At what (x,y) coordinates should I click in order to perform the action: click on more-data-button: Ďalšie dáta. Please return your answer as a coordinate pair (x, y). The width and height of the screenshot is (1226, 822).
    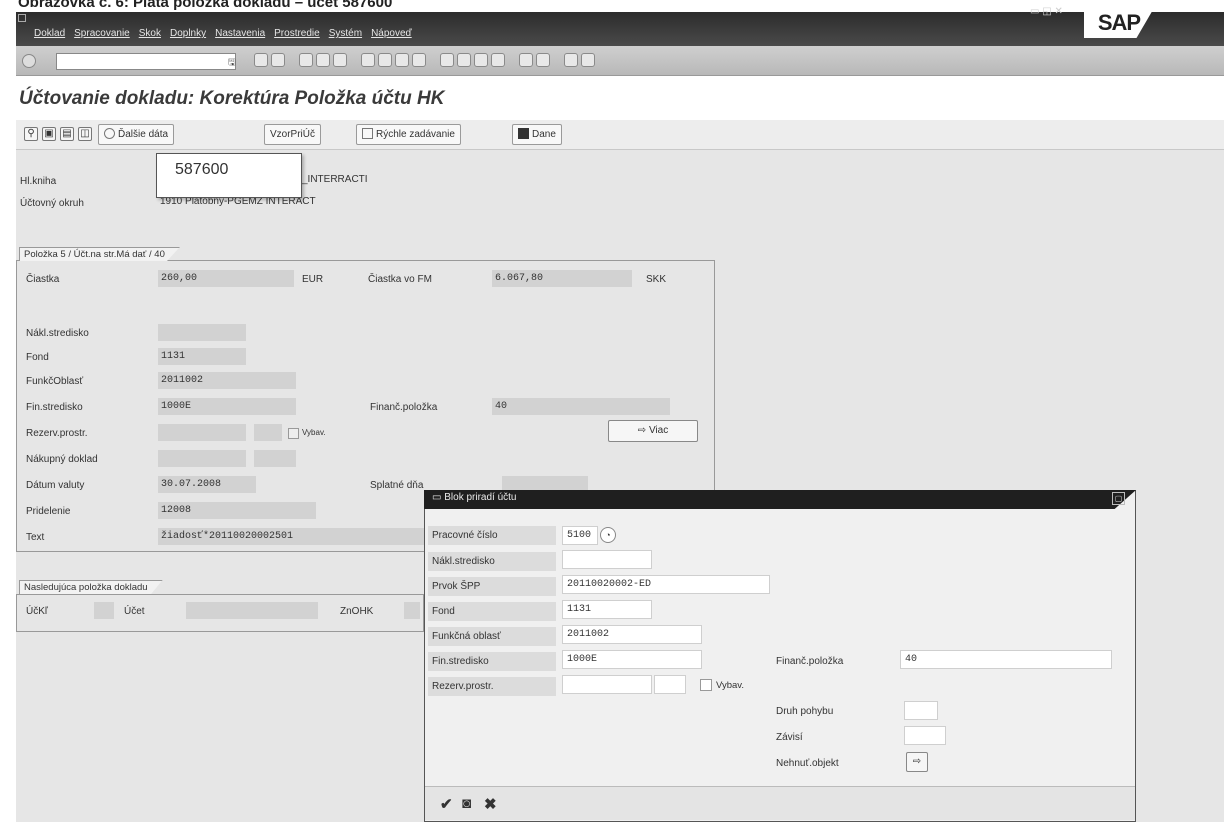
    Looking at the image, I should click on (136, 134).